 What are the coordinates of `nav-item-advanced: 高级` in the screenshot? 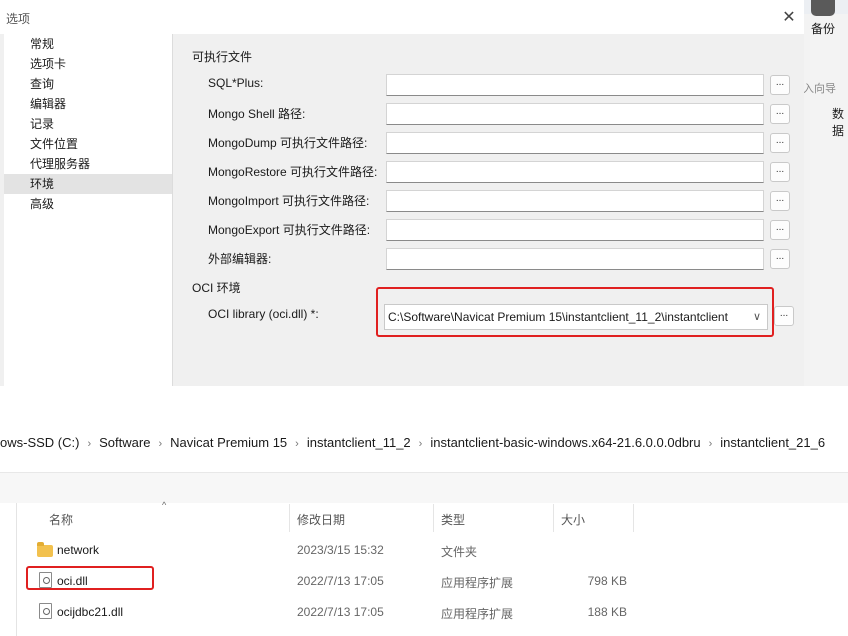 It's located at (88, 204).